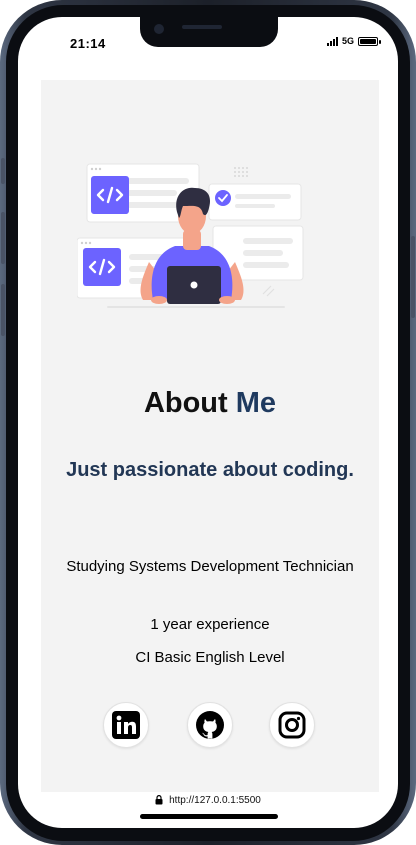 The width and height of the screenshot is (416, 845). What do you see at coordinates (159, 29) in the screenshot?
I see `front-camera` at bounding box center [159, 29].